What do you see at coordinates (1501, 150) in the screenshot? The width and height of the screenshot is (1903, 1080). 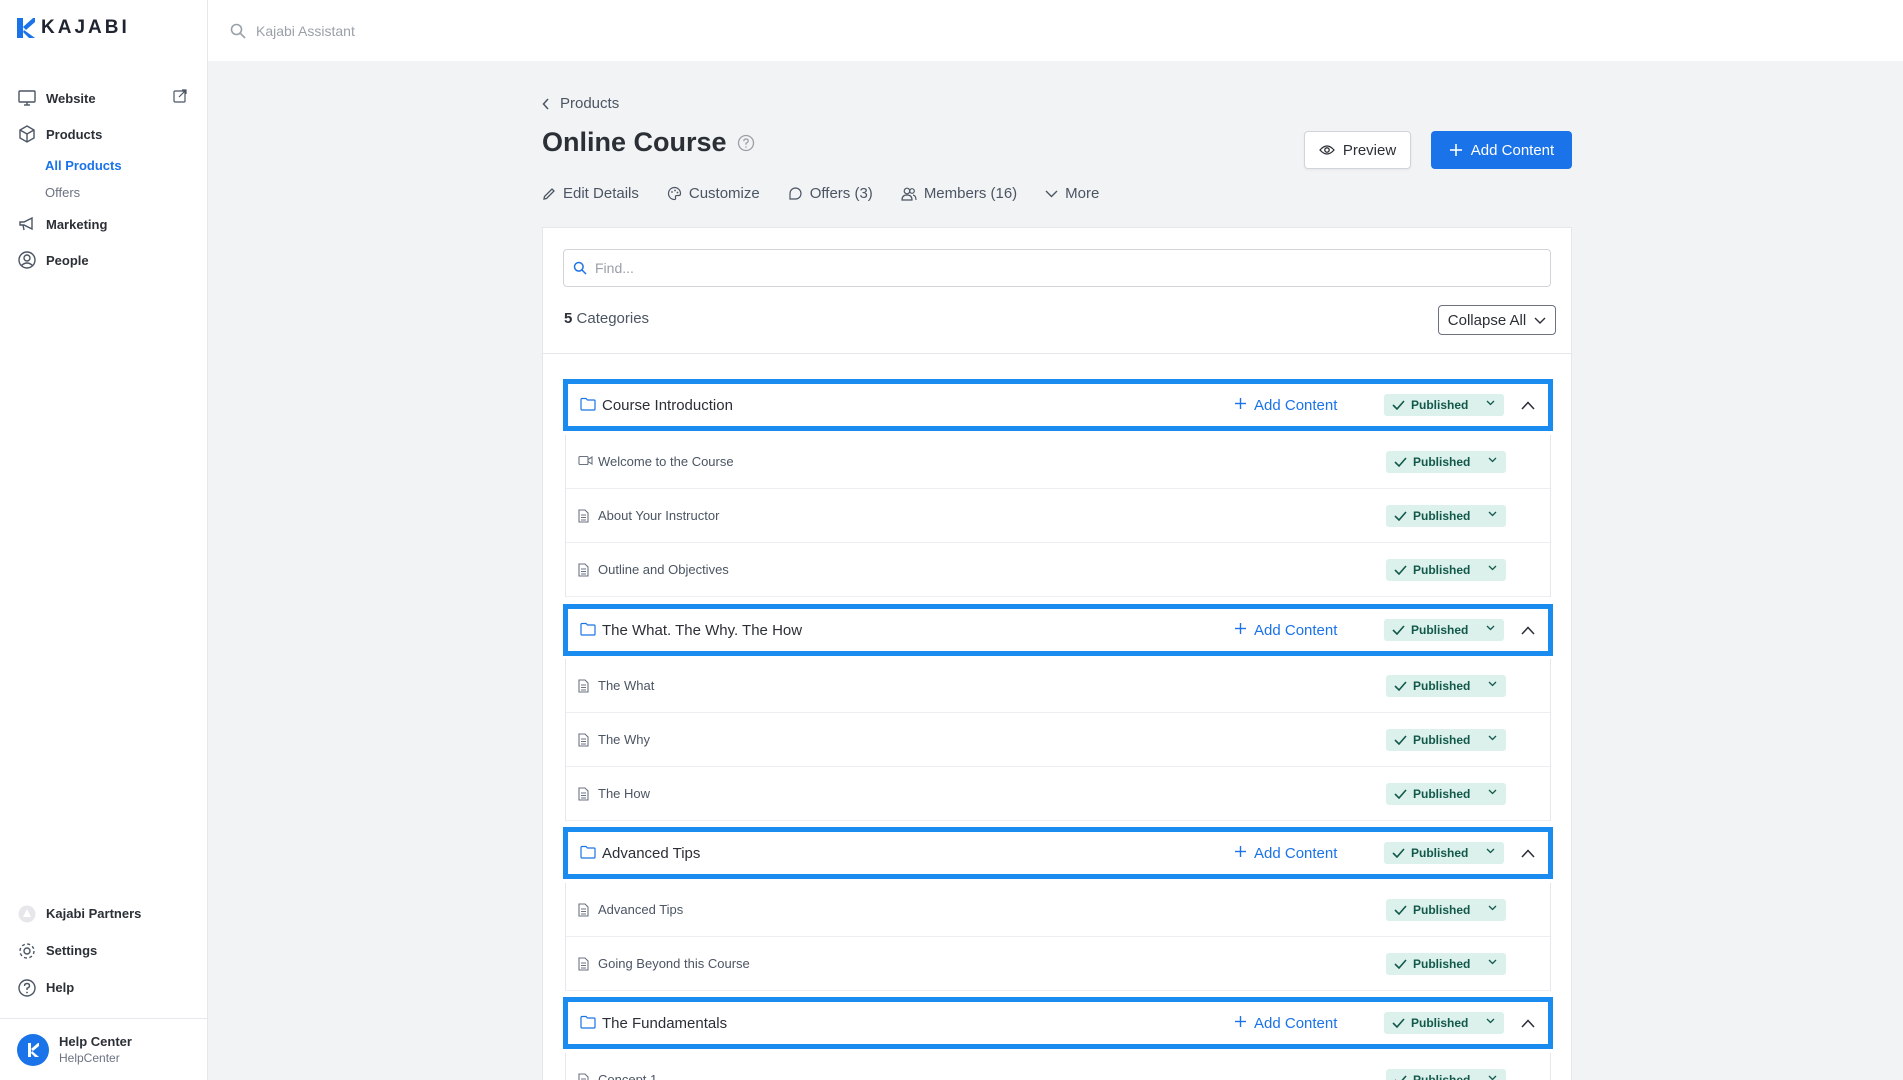 I see `add-content-button: Add Content` at bounding box center [1501, 150].